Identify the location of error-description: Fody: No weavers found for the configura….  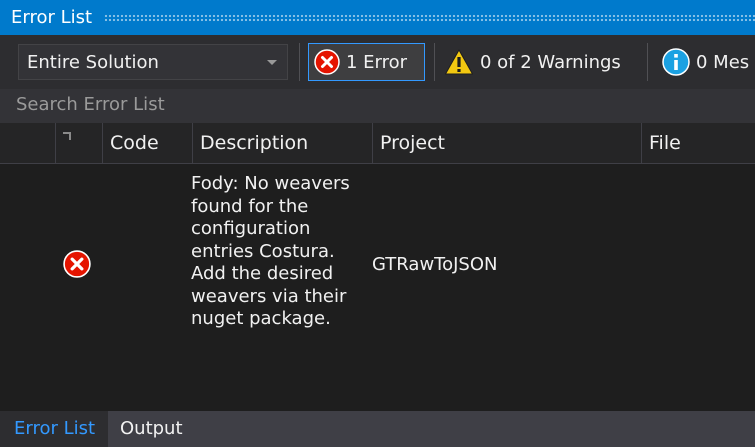
(270, 251).